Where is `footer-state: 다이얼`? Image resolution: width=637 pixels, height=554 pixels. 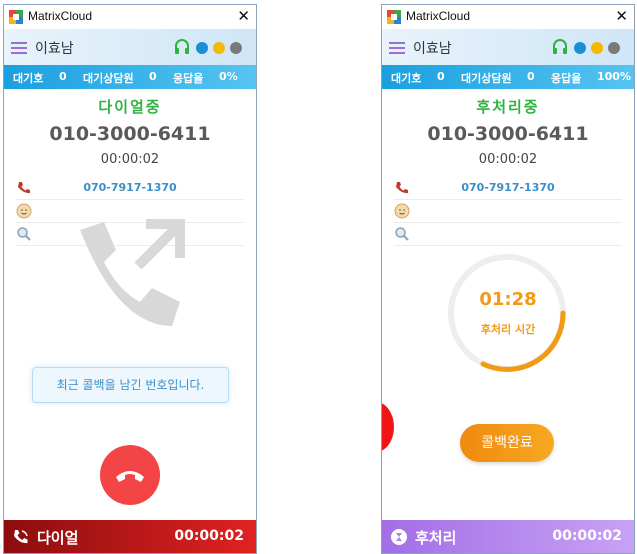
footer-state: 다이얼 is located at coordinates (58, 538).